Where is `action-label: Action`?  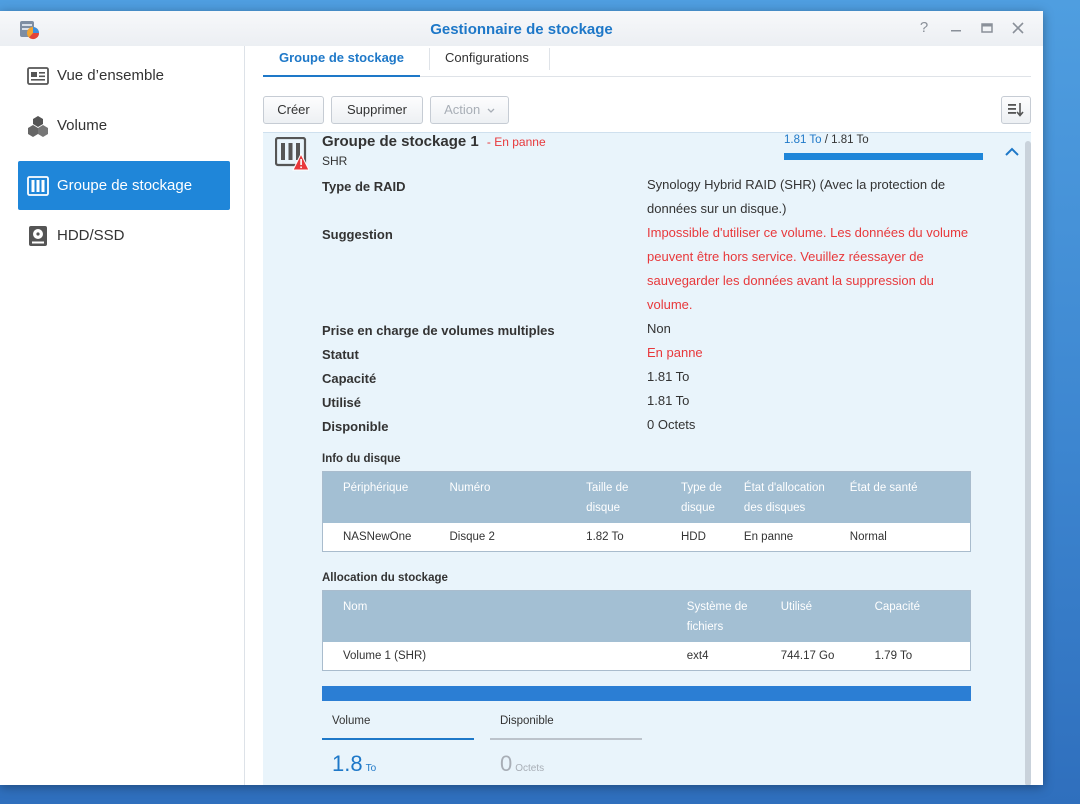 action-label: Action is located at coordinates (462, 109).